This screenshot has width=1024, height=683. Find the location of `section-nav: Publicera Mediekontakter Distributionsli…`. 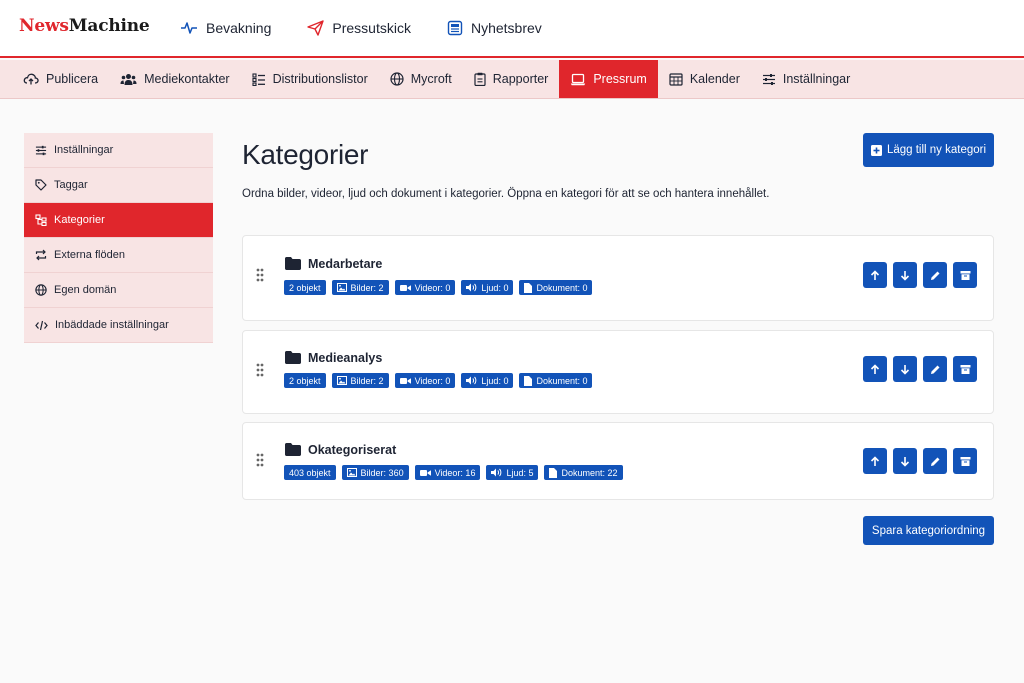

section-nav: Publicera Mediekontakter Distributionsli… is located at coordinates (512, 79).